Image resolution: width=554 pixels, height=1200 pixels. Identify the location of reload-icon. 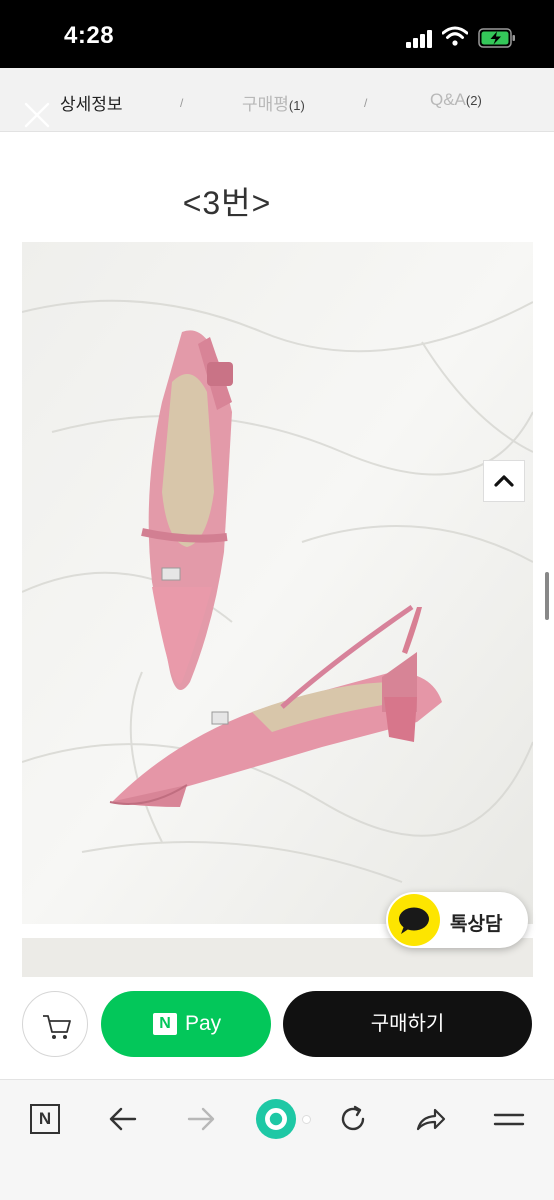
(353, 1118).